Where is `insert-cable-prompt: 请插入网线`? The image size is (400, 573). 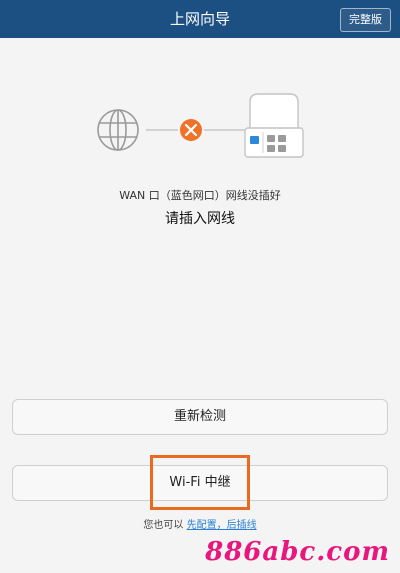 insert-cable-prompt: 请插入网线 is located at coordinates (200, 219).